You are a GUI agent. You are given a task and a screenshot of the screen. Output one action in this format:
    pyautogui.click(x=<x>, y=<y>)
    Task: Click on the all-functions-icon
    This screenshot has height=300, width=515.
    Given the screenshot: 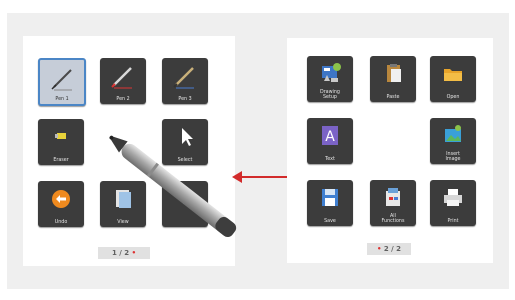 What is the action you would take?
    pyautogui.click(x=393, y=197)
    